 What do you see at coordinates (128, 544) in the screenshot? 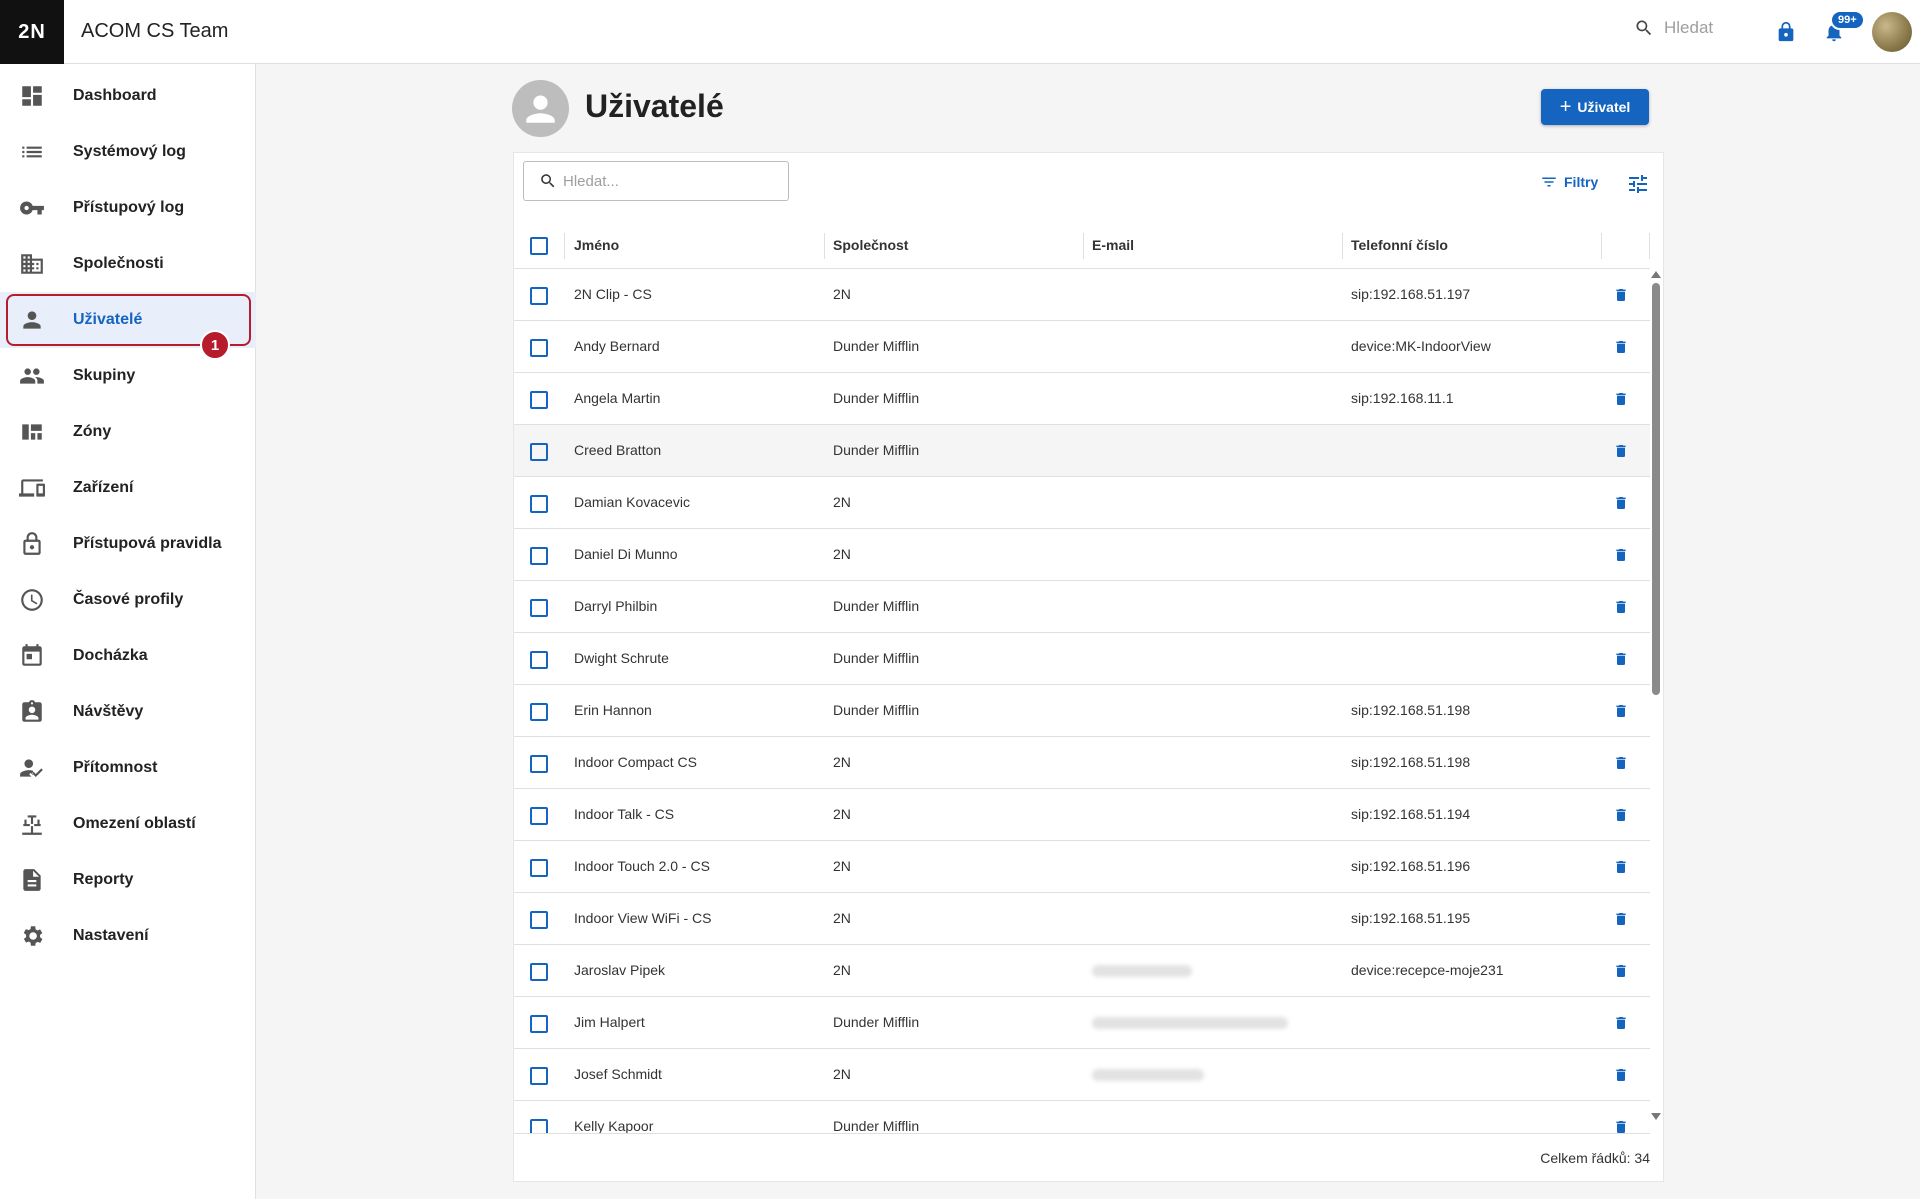
I see `sidebar-item-access-rules: Přístupová pravidla` at bounding box center [128, 544].